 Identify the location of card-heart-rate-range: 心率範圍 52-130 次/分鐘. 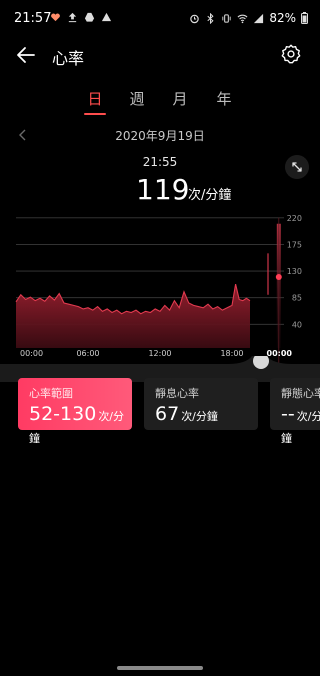
(75, 411).